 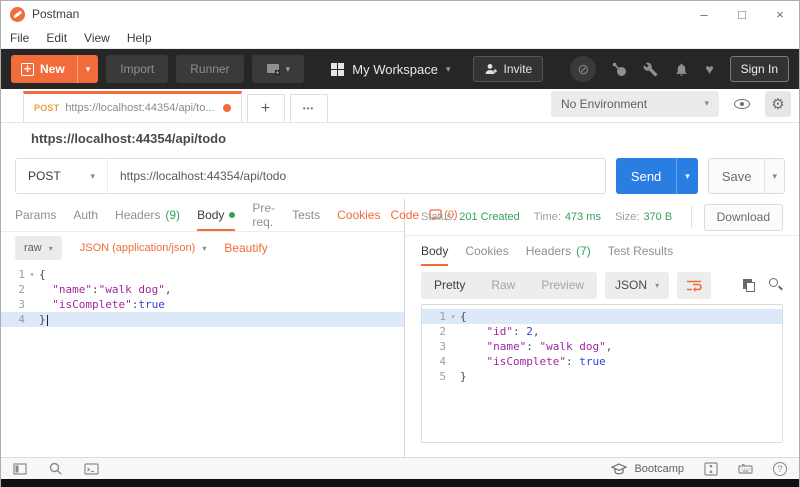 What do you see at coordinates (704, 14) in the screenshot?
I see `minimize-button: –` at bounding box center [704, 14].